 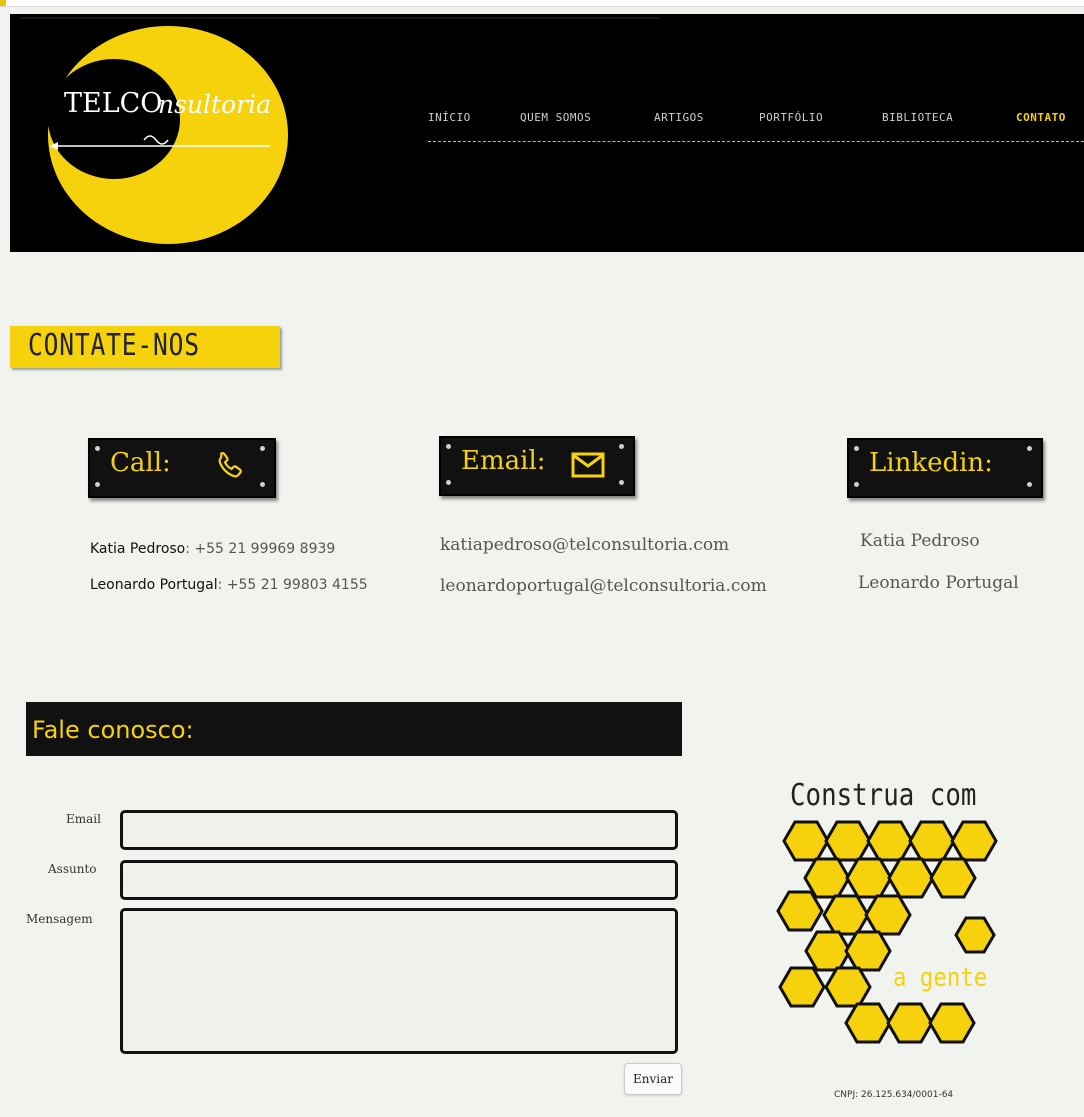 What do you see at coordinates (399, 981) in the screenshot?
I see `message-field` at bounding box center [399, 981].